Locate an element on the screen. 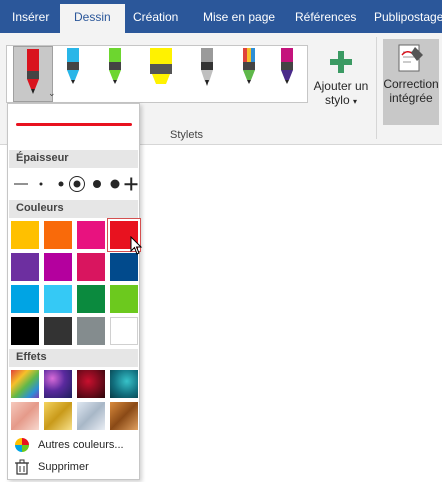 This screenshot has width=442, height=482. chevron-down-icon: ▾ is located at coordinates (355, 101).